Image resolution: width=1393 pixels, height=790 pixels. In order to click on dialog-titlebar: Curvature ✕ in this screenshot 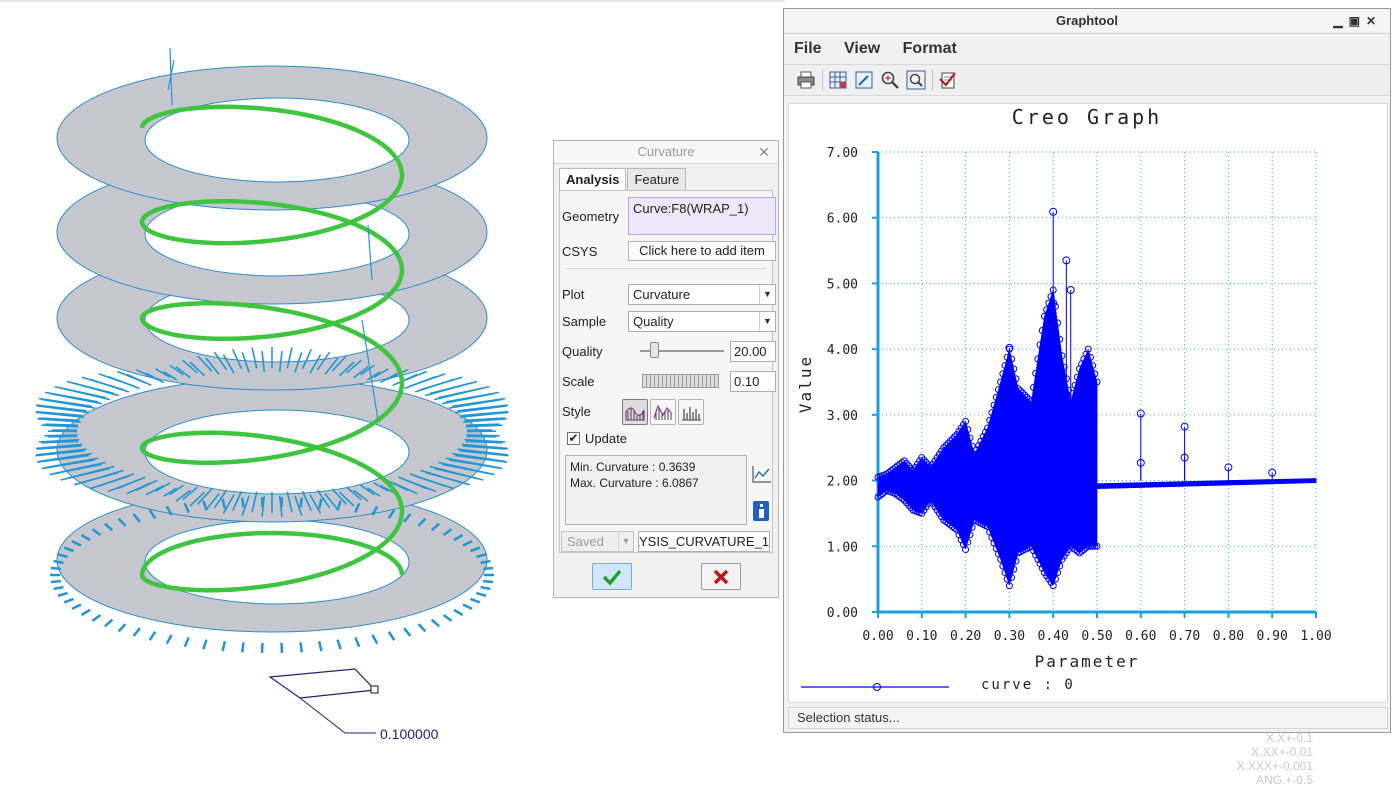, I will do `click(666, 152)`.